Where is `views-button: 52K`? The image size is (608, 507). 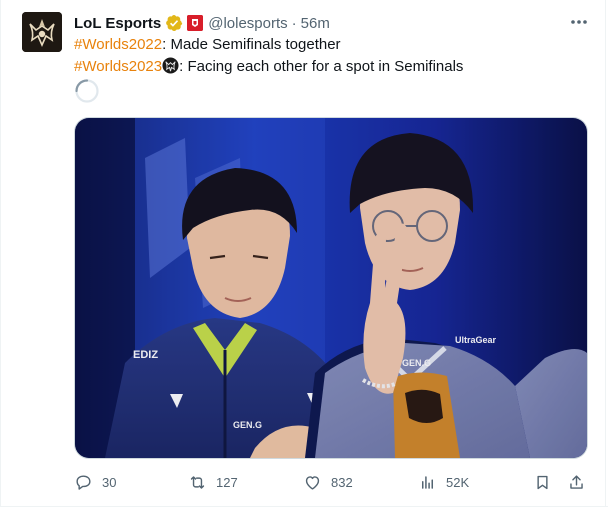
views-button: 52K is located at coordinates (443, 482).